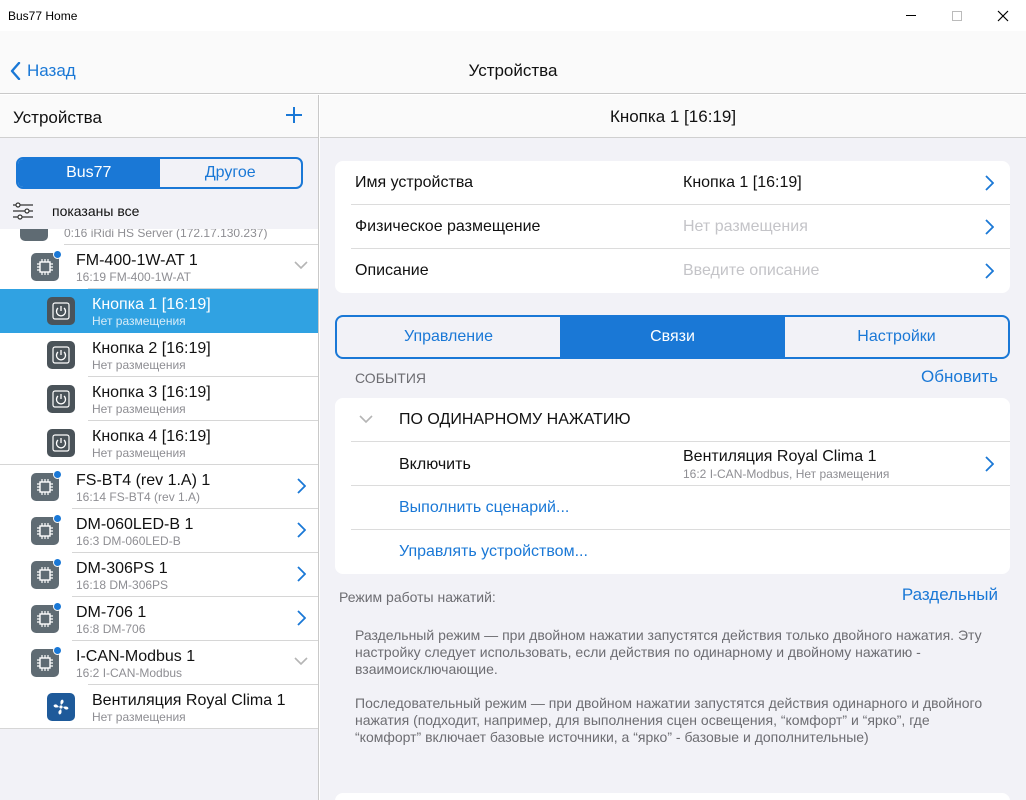  Describe the element at coordinates (61, 707) in the screenshot. I see `fan-icon` at that location.